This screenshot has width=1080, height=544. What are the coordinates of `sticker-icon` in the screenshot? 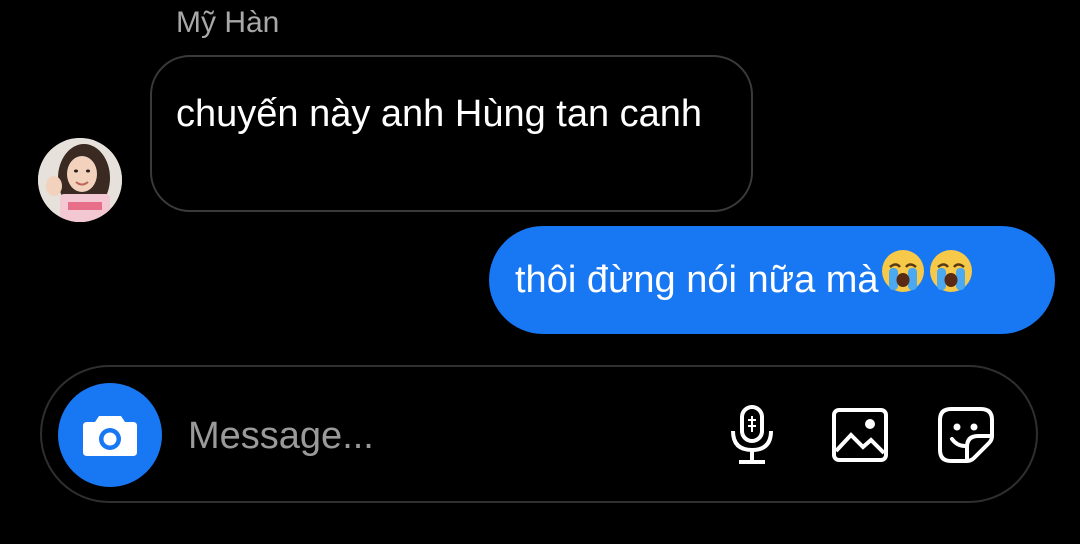 It's located at (966, 435).